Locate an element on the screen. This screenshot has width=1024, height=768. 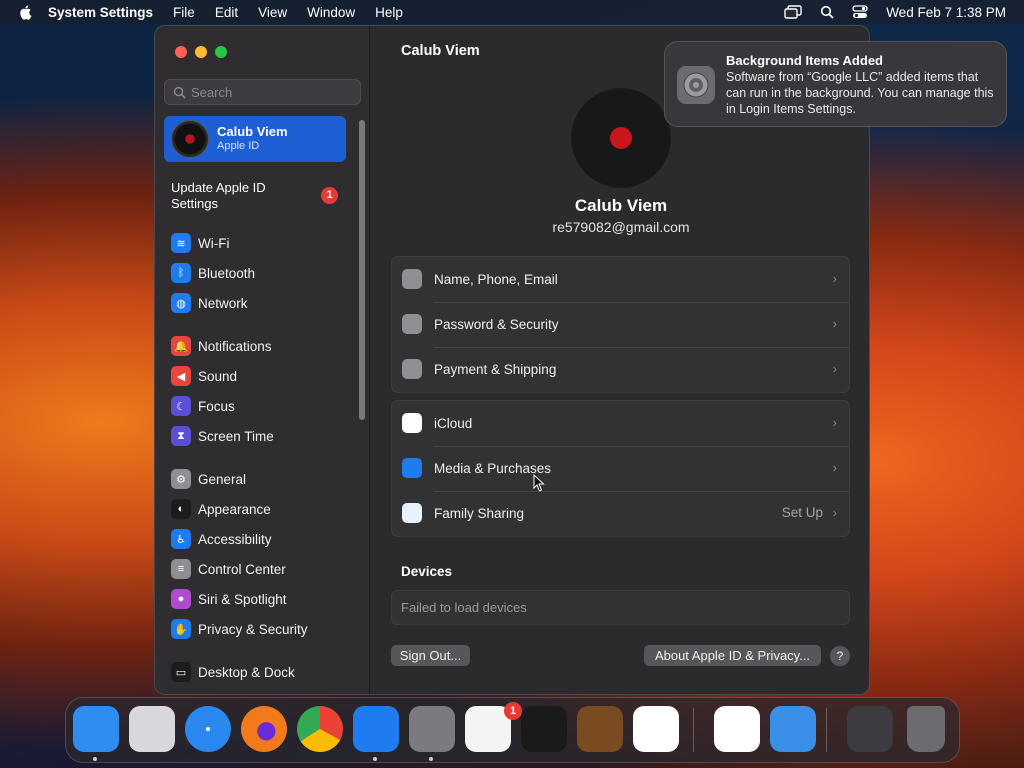
lock-icon is located at coordinates (412, 324).